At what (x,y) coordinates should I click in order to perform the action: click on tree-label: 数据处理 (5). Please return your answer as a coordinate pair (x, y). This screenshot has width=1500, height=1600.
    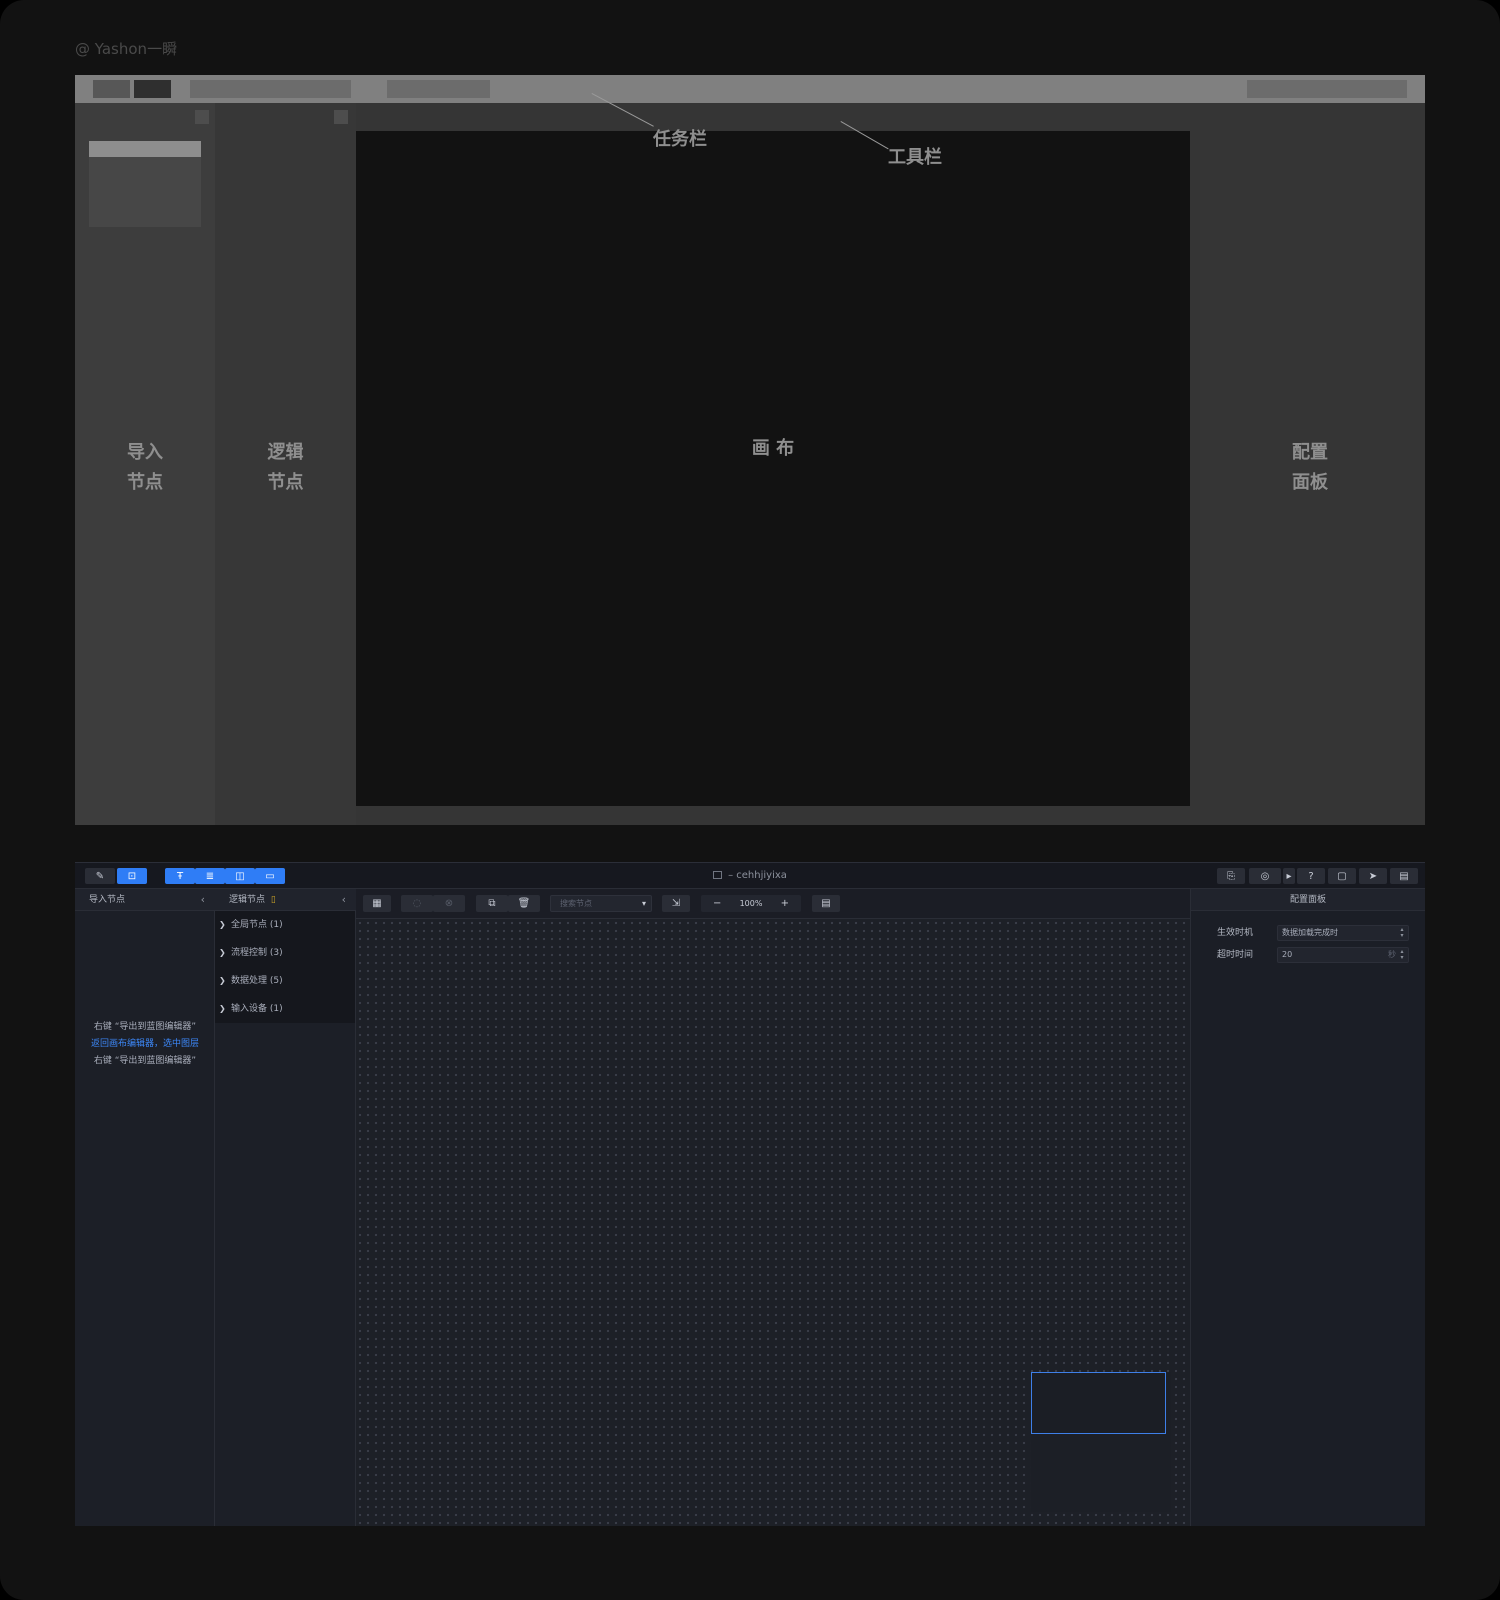
    Looking at the image, I should click on (257, 981).